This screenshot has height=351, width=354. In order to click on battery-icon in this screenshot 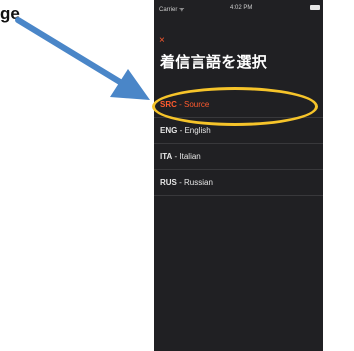, I will do `click(315, 7)`.